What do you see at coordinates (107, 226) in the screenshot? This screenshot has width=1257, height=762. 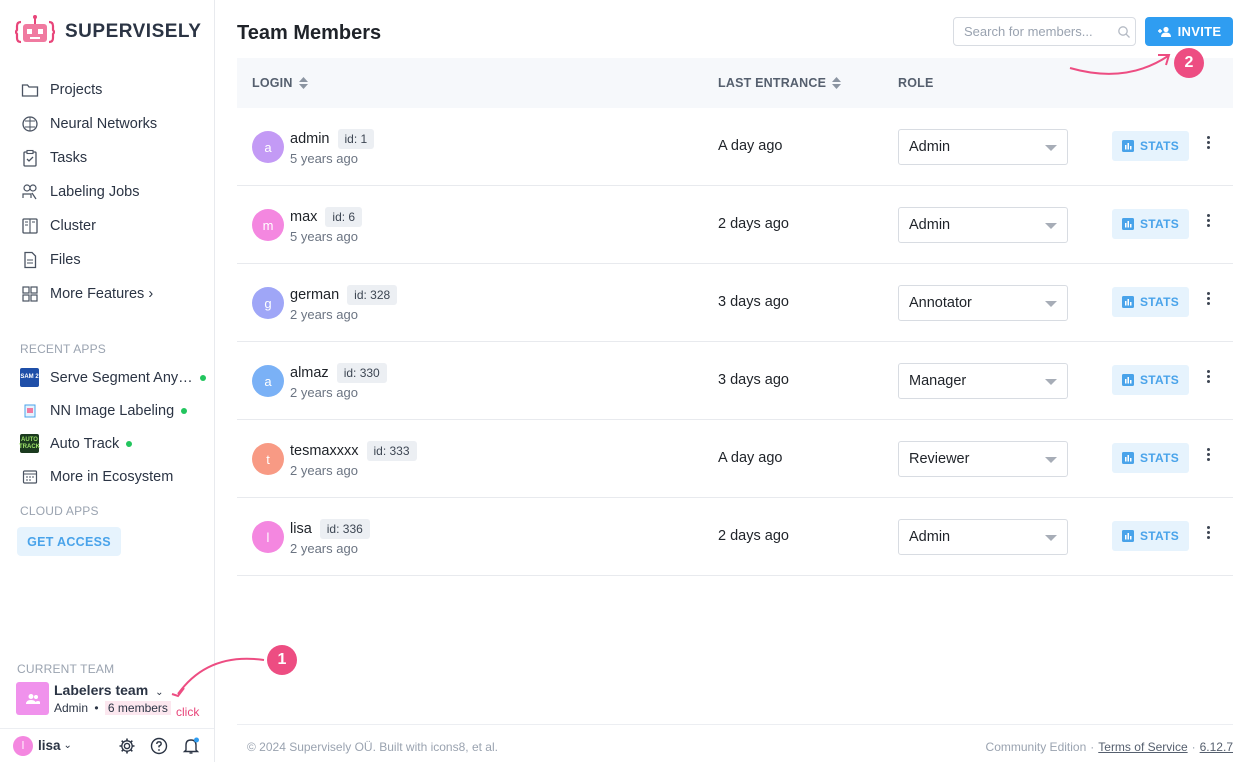 I see `nav-item-cluster: Cluster` at bounding box center [107, 226].